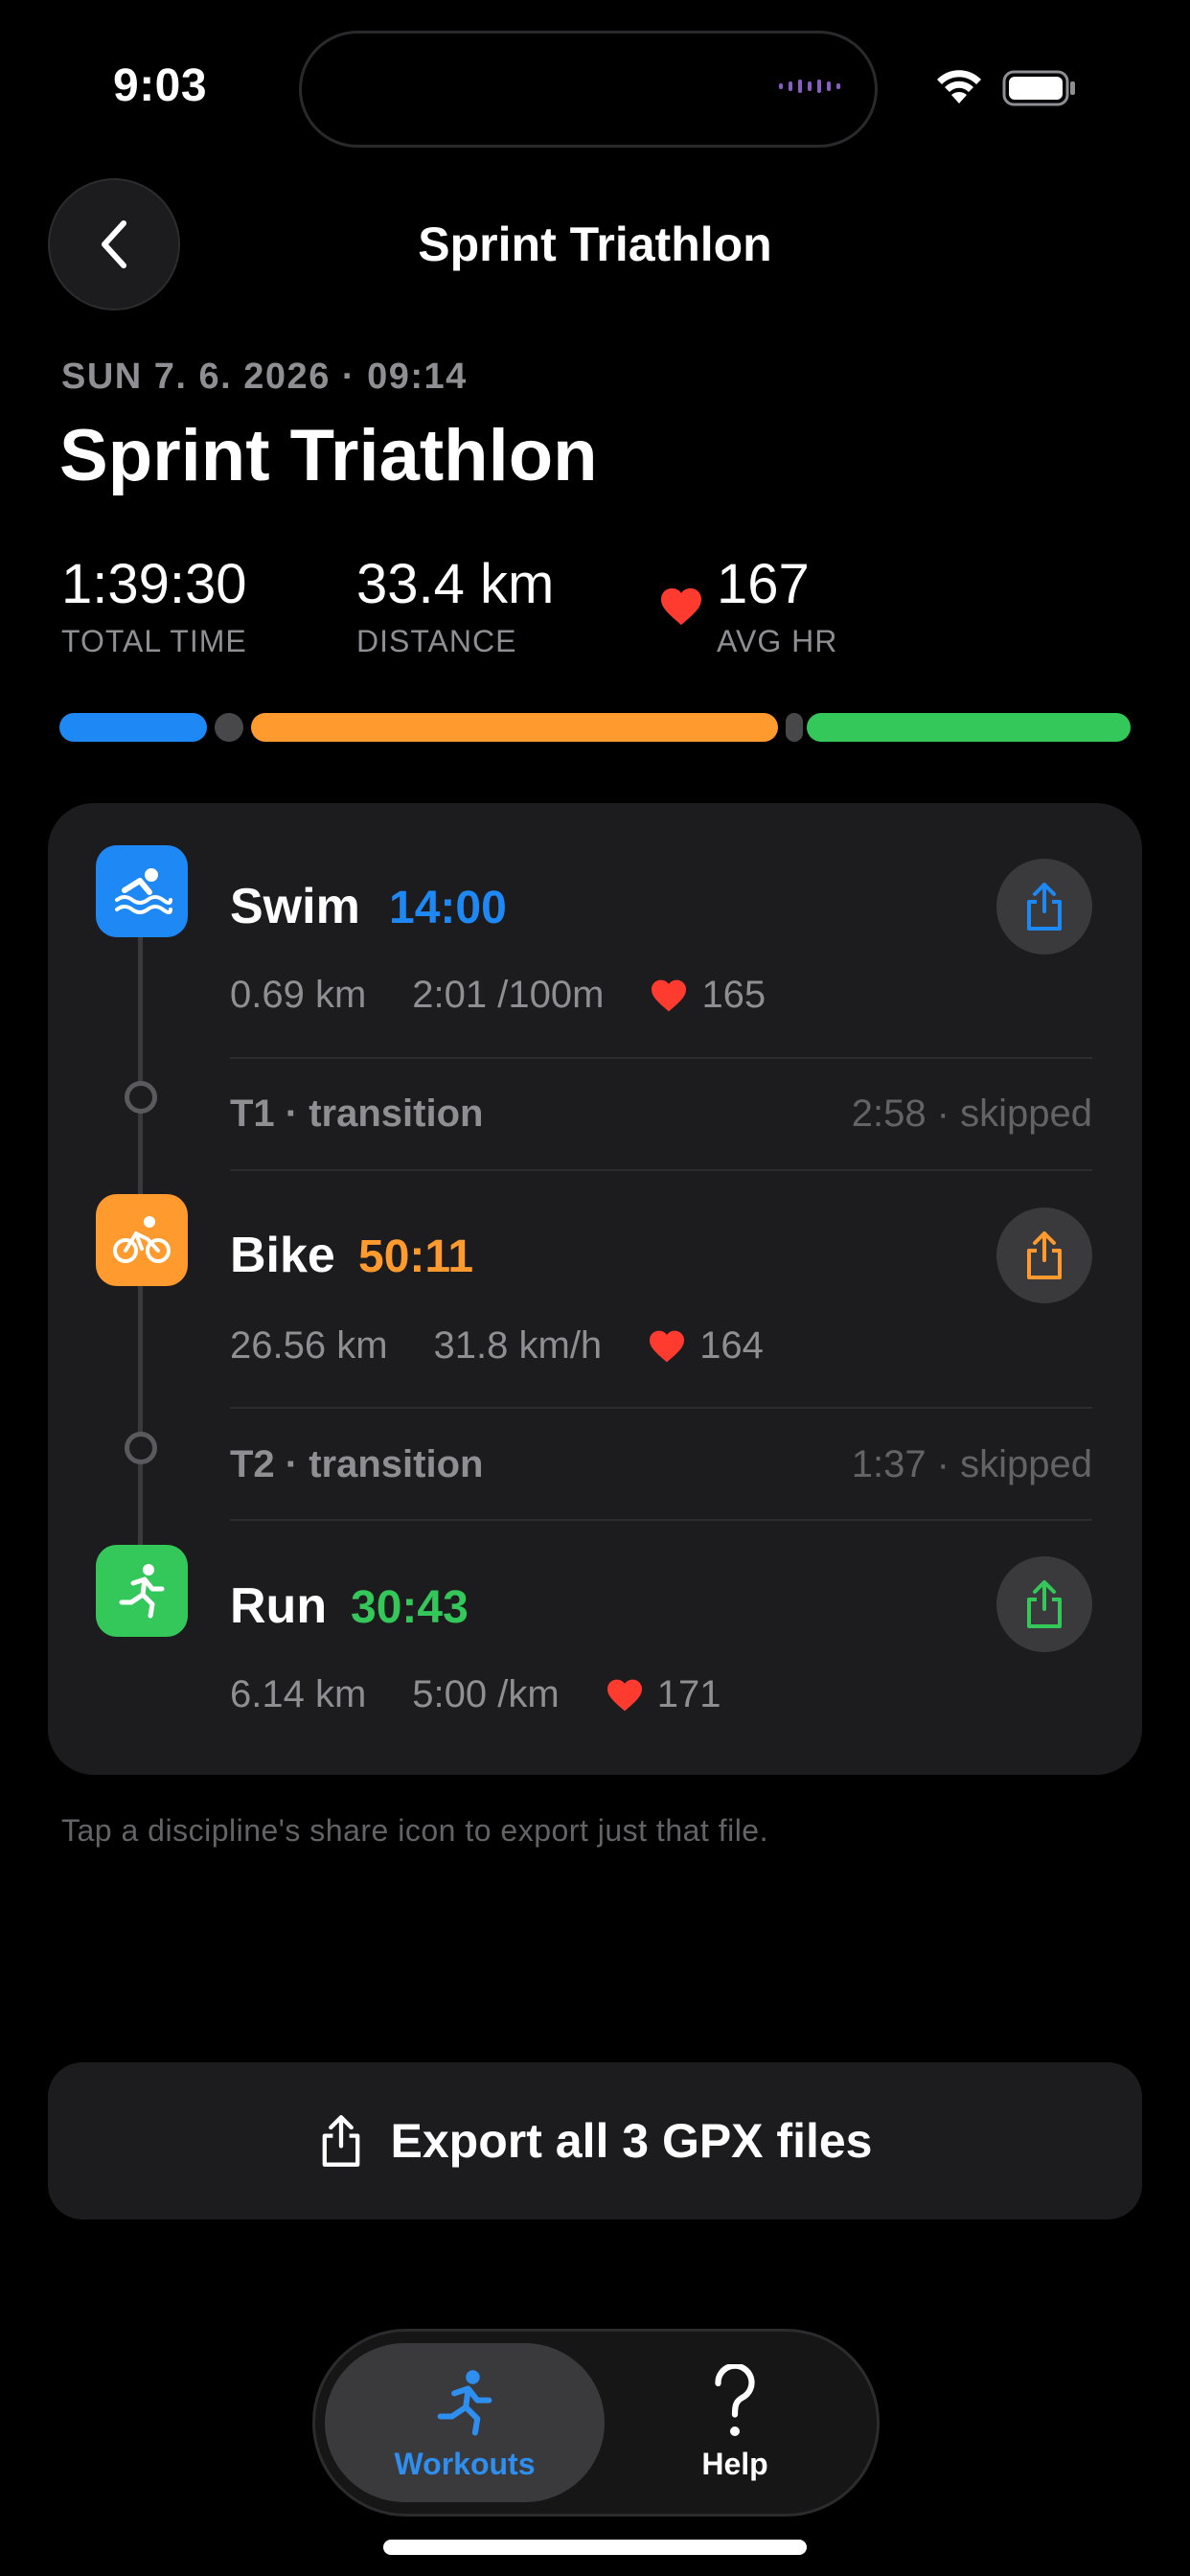 The image size is (1190, 2576). Describe the element at coordinates (282, 1255) in the screenshot. I see `bike-name: Bike` at that location.